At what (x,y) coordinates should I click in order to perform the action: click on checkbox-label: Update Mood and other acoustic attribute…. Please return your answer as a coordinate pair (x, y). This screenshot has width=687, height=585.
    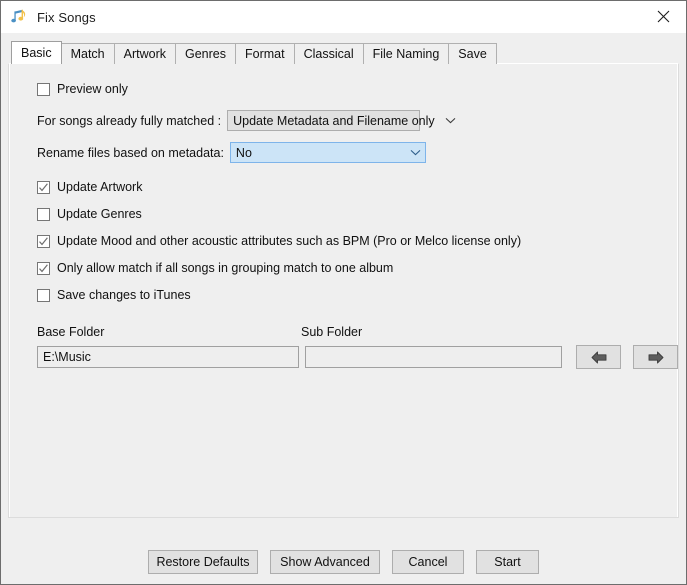
    Looking at the image, I should click on (289, 241).